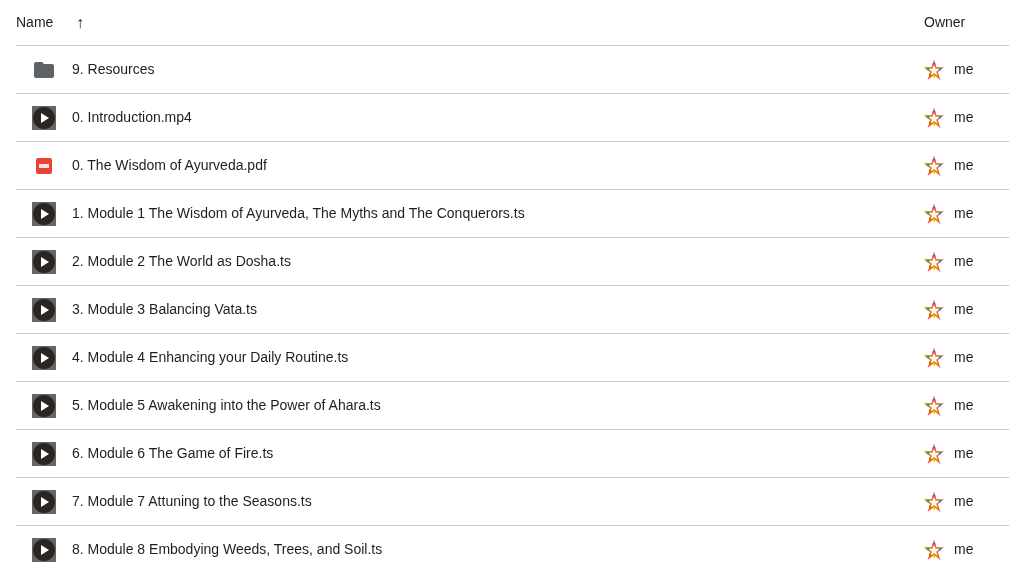  What do you see at coordinates (44, 69) in the screenshot?
I see `folder-icon` at bounding box center [44, 69].